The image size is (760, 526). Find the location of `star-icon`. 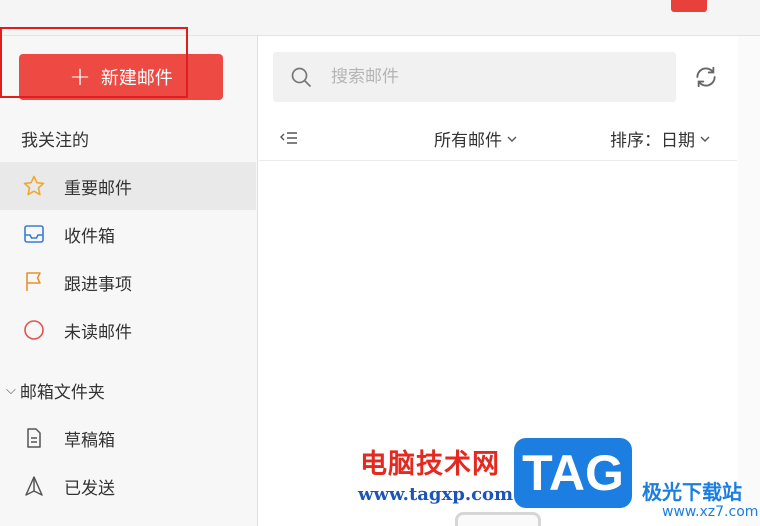

star-icon is located at coordinates (34, 185).